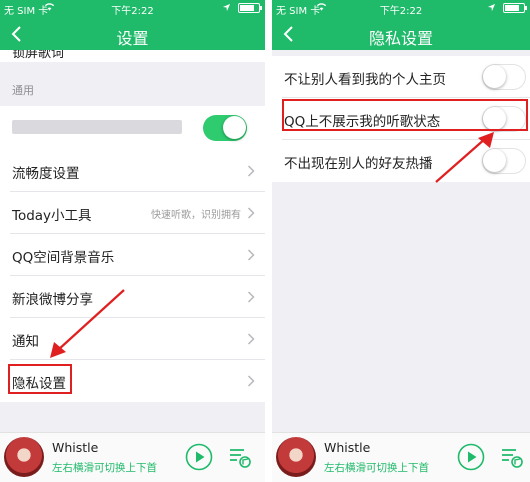  What do you see at coordinates (52, 300) in the screenshot?
I see `settings-row-label: 新浪微博分享` at bounding box center [52, 300].